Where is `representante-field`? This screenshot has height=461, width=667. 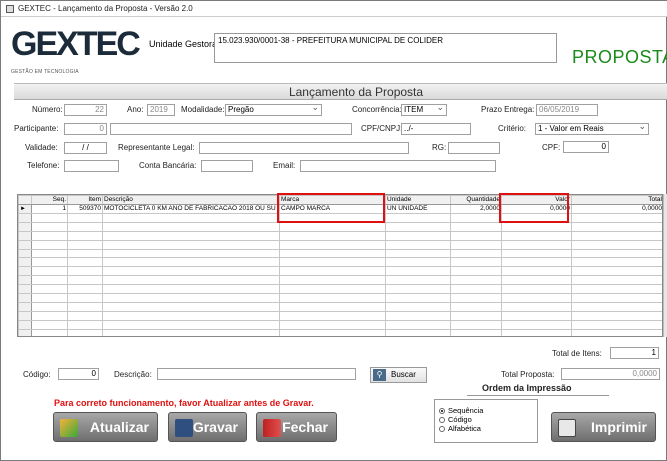 representante-field is located at coordinates (304, 148).